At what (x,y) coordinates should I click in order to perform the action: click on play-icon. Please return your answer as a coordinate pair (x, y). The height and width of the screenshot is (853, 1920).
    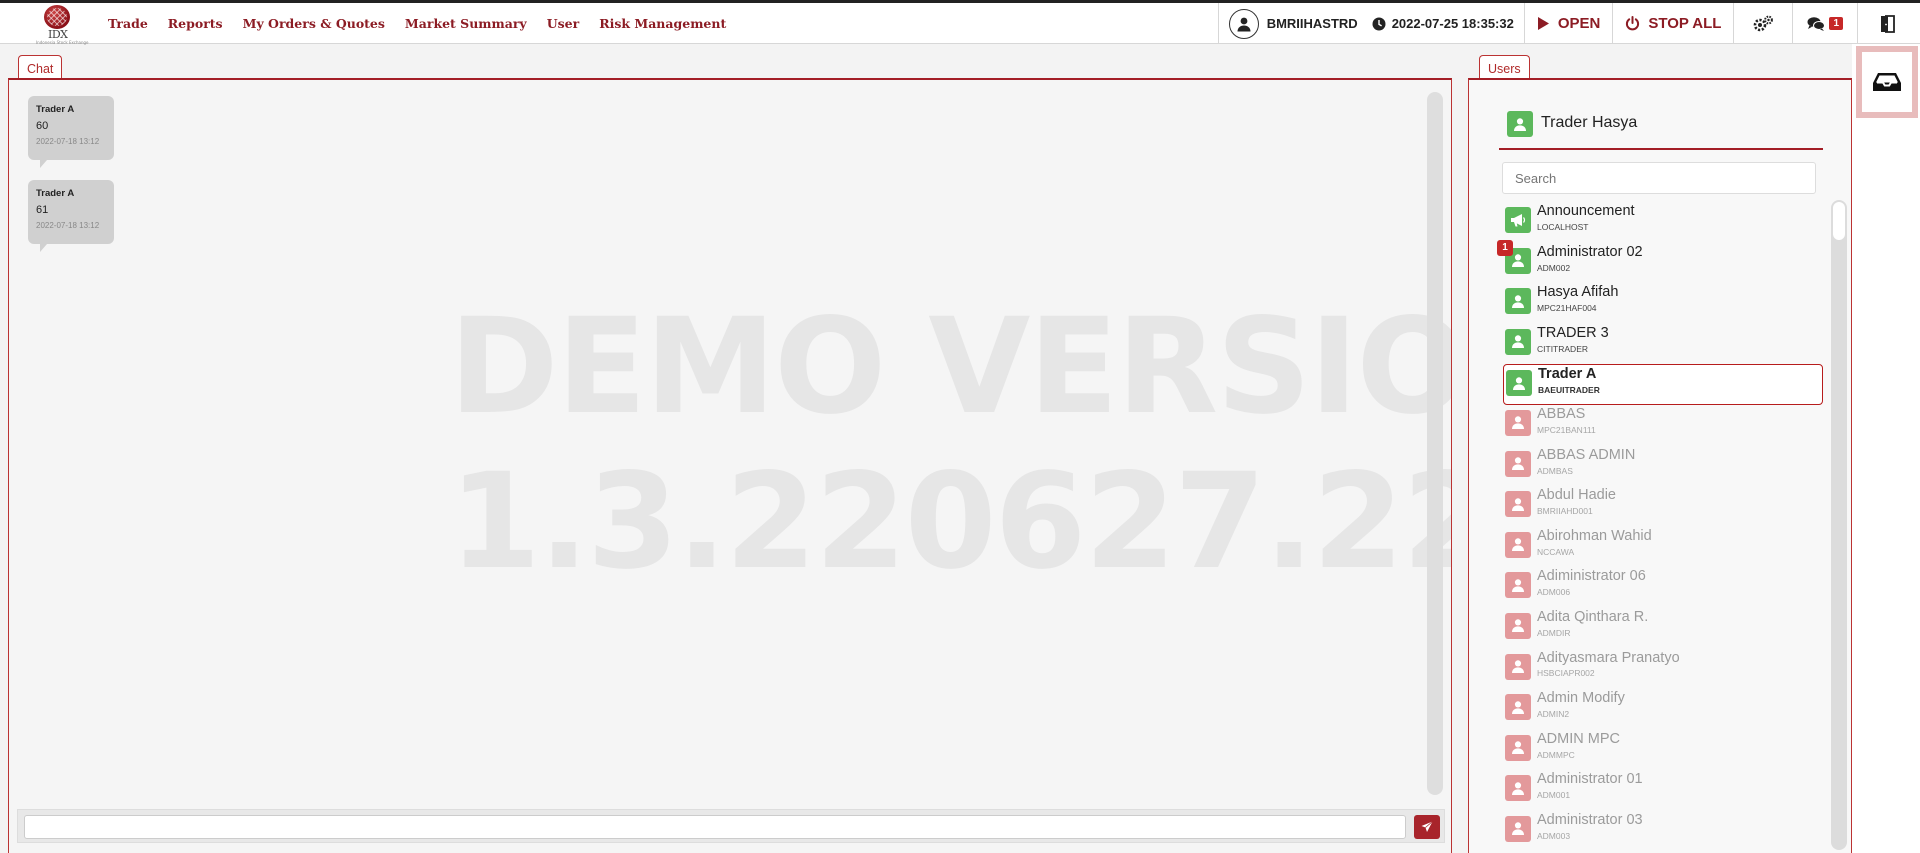
    Looking at the image, I should click on (1543, 23).